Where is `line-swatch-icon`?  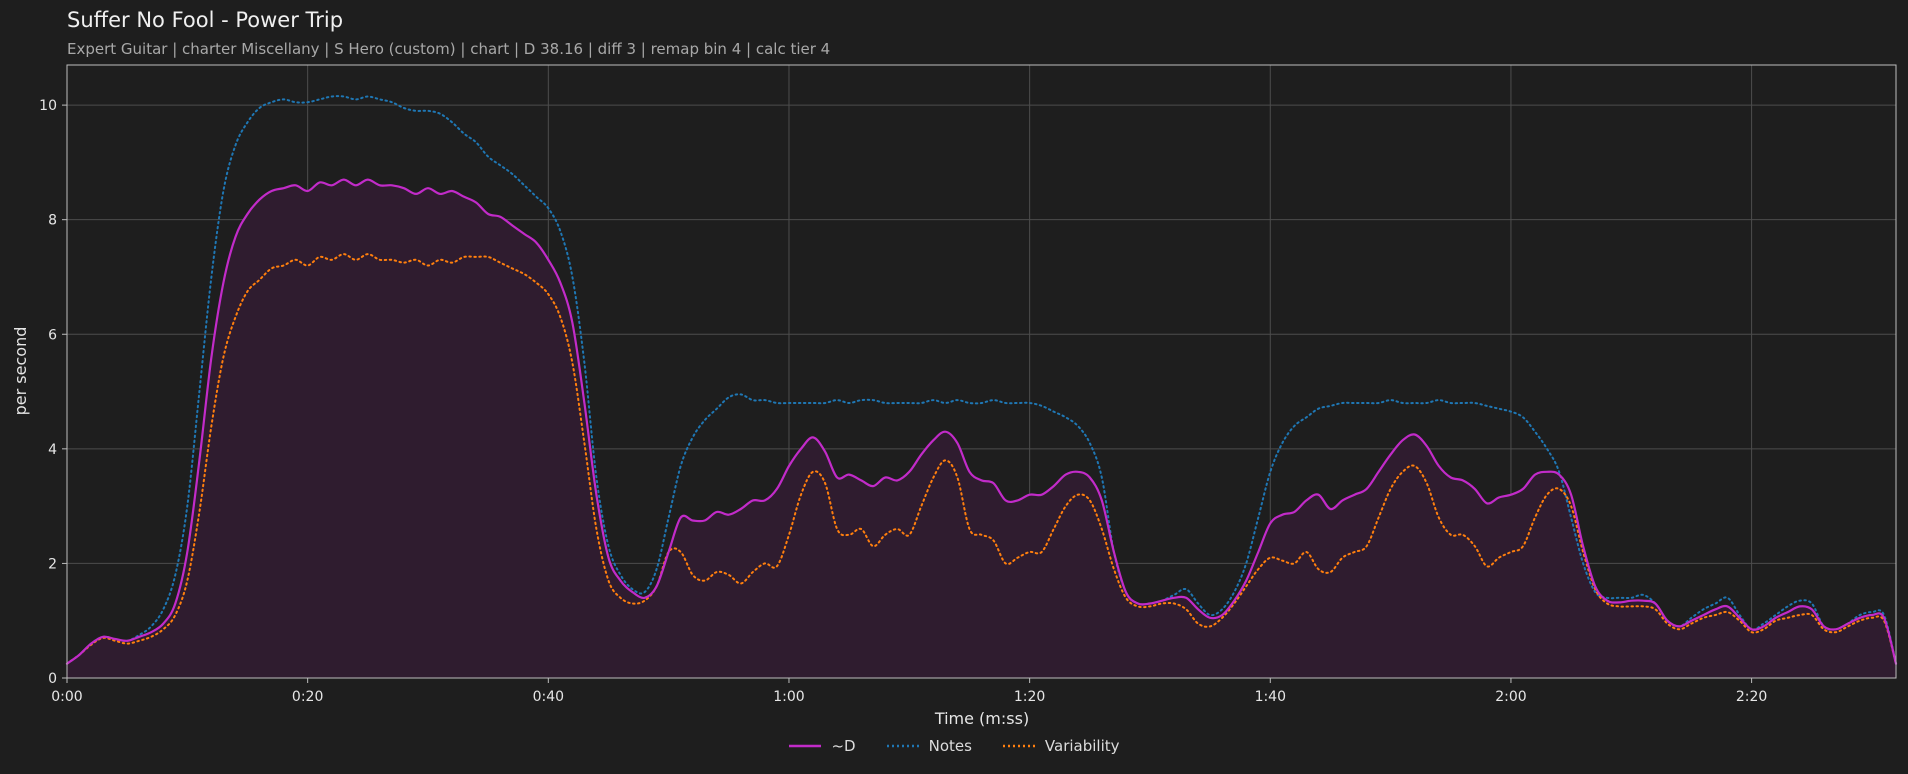
line-swatch-icon is located at coordinates (805, 746).